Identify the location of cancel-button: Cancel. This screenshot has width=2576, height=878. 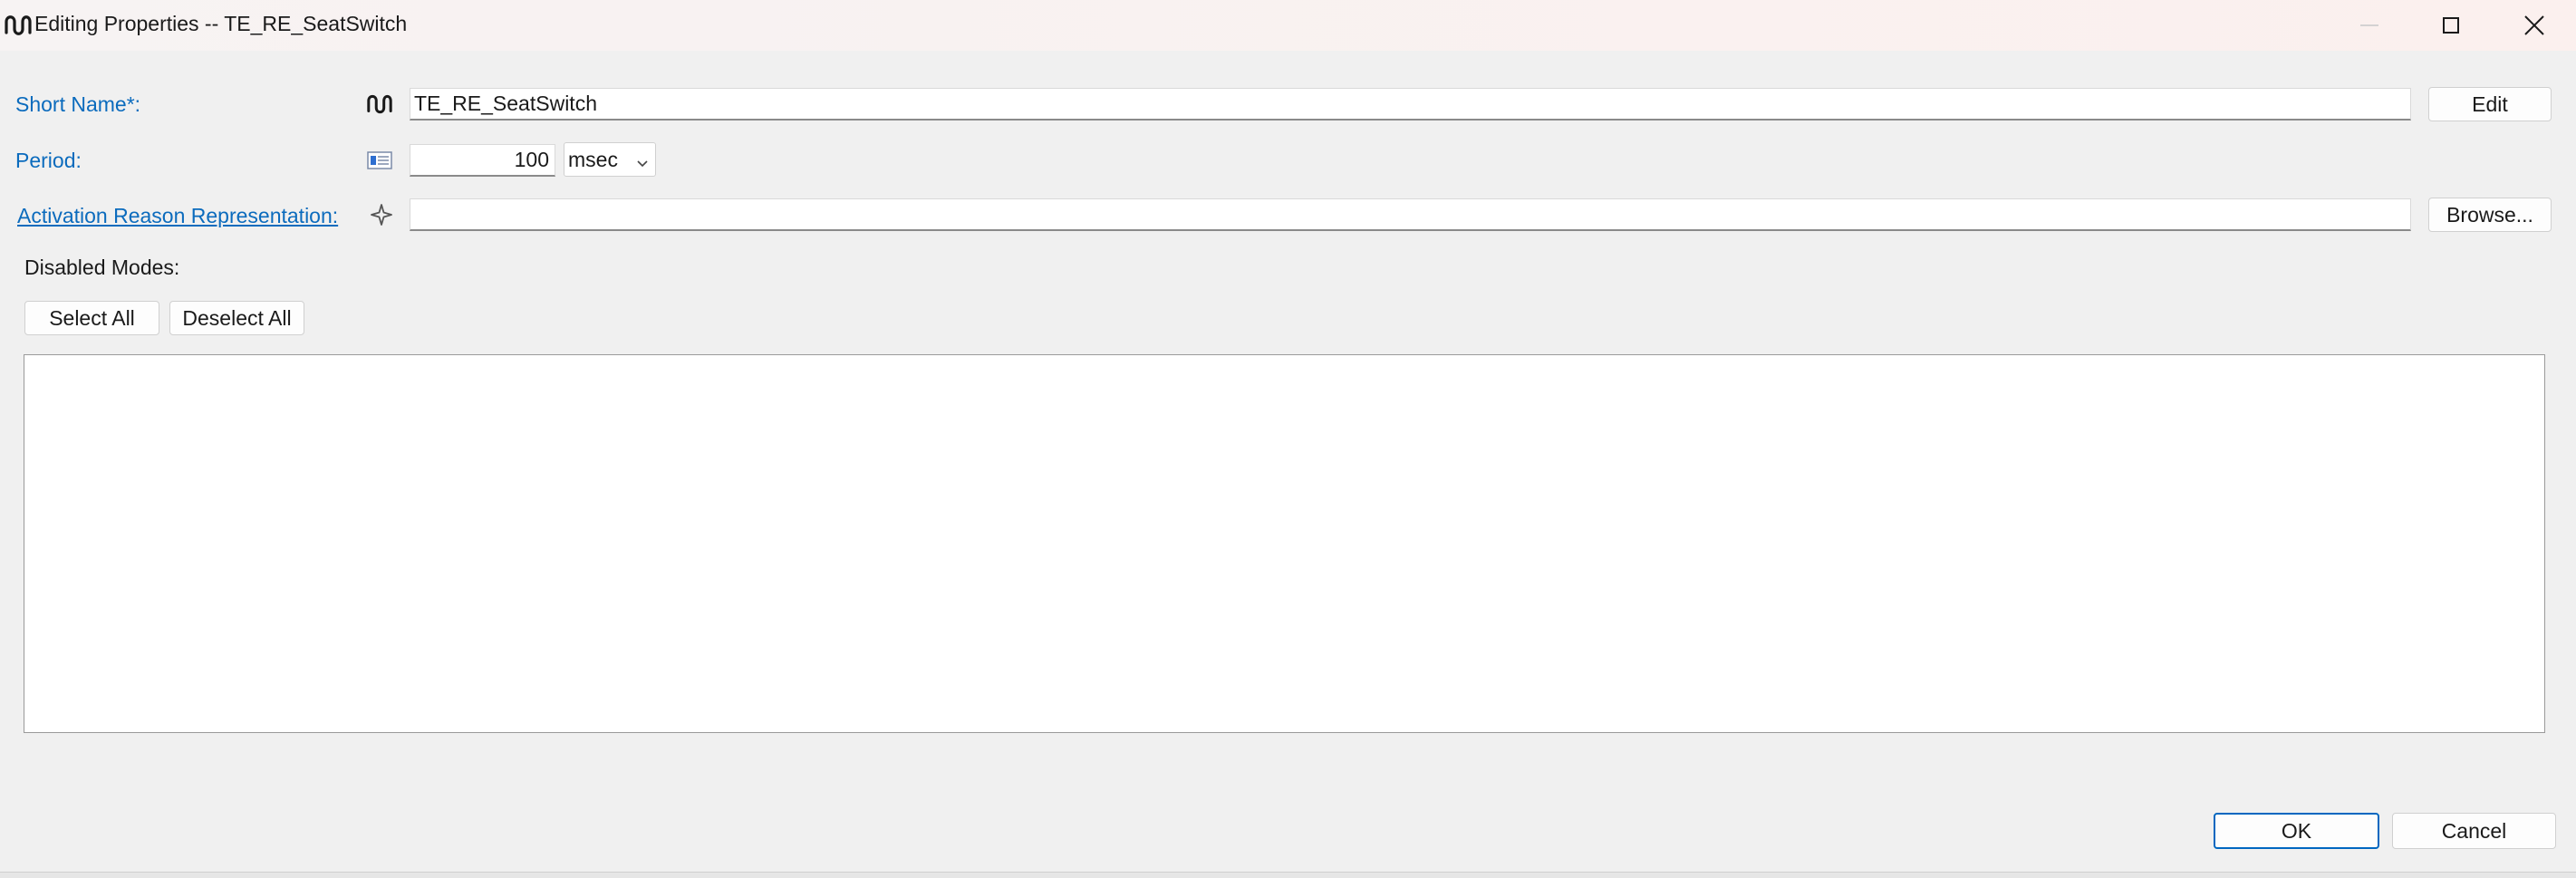
(2474, 831).